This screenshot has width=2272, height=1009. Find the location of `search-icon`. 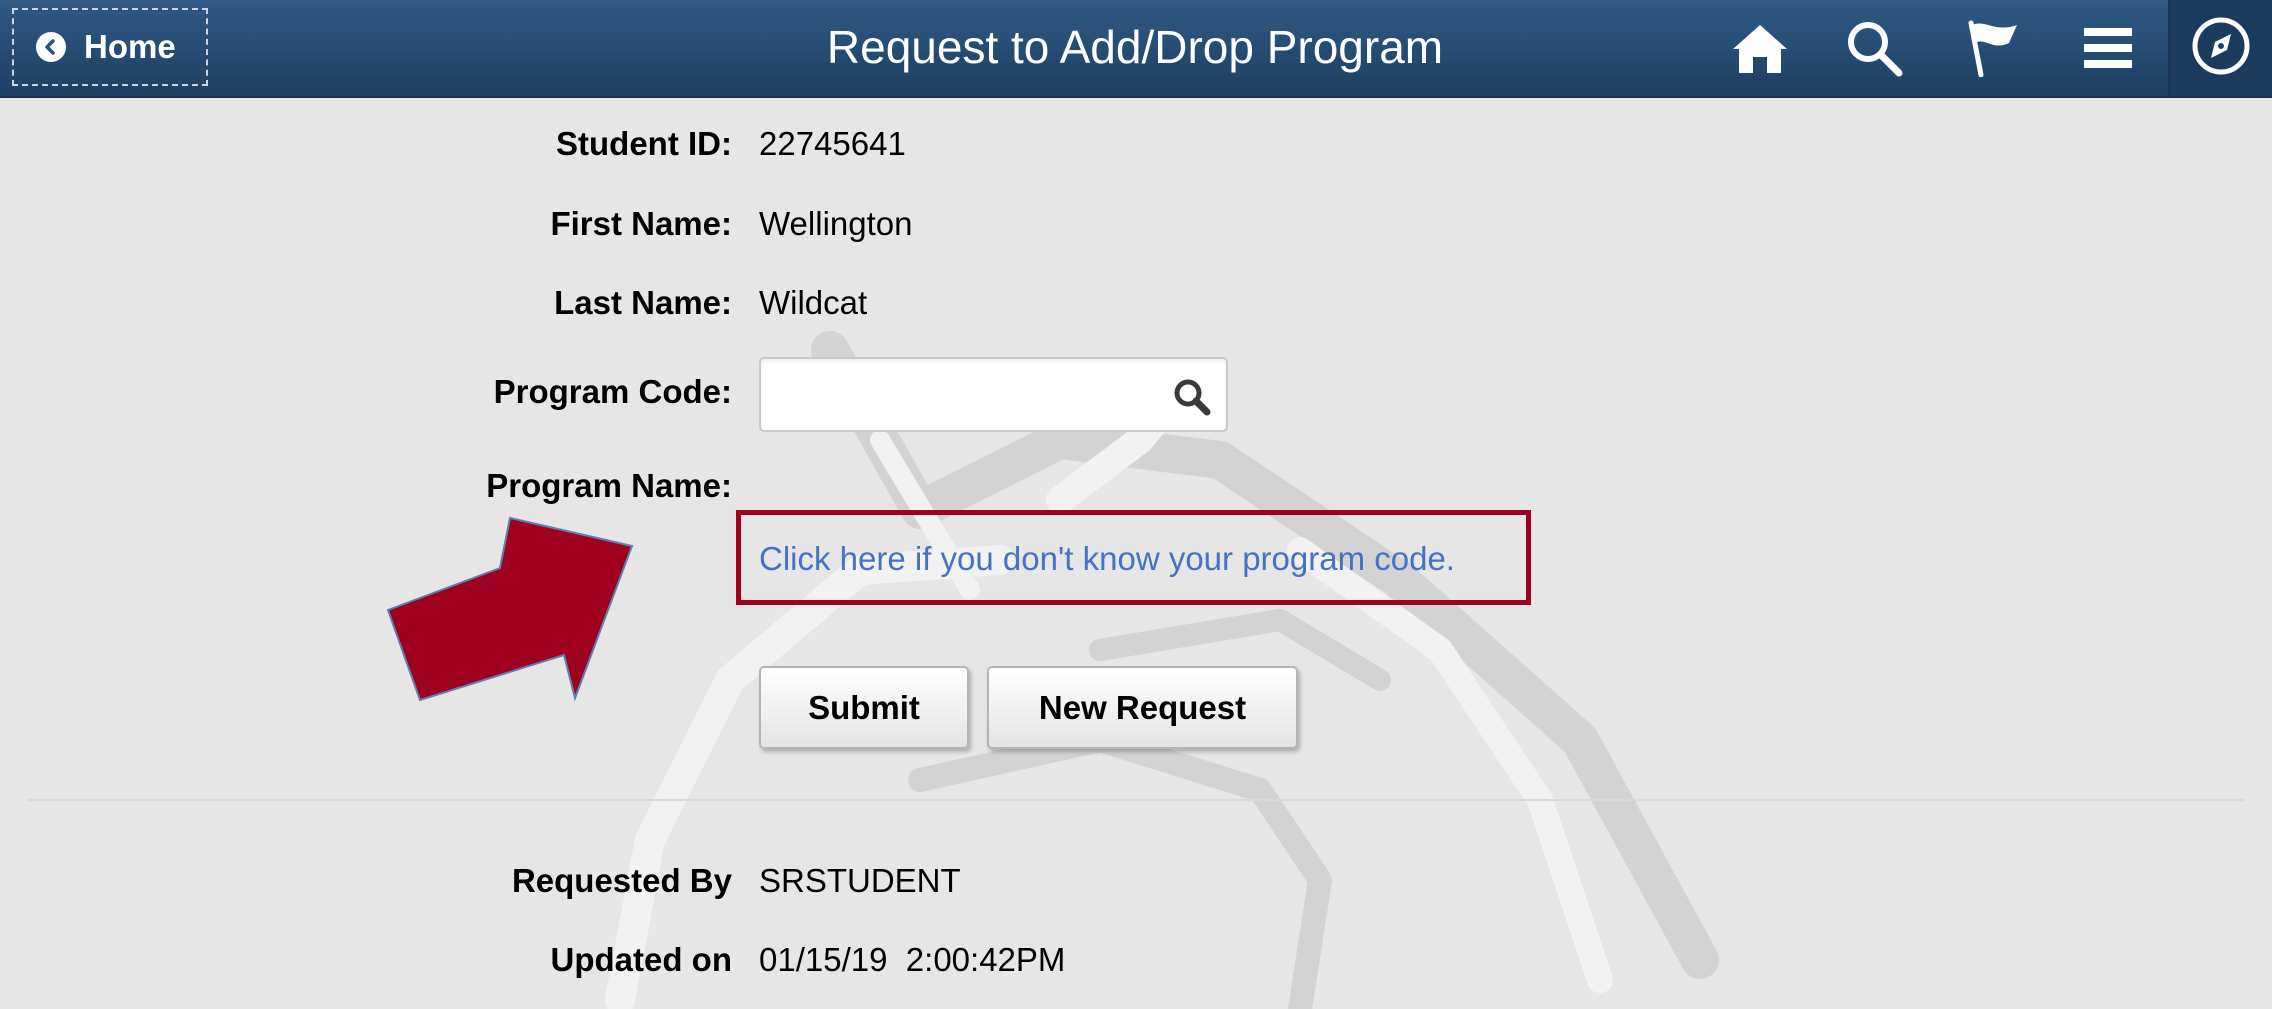

search-icon is located at coordinates (1874, 48).